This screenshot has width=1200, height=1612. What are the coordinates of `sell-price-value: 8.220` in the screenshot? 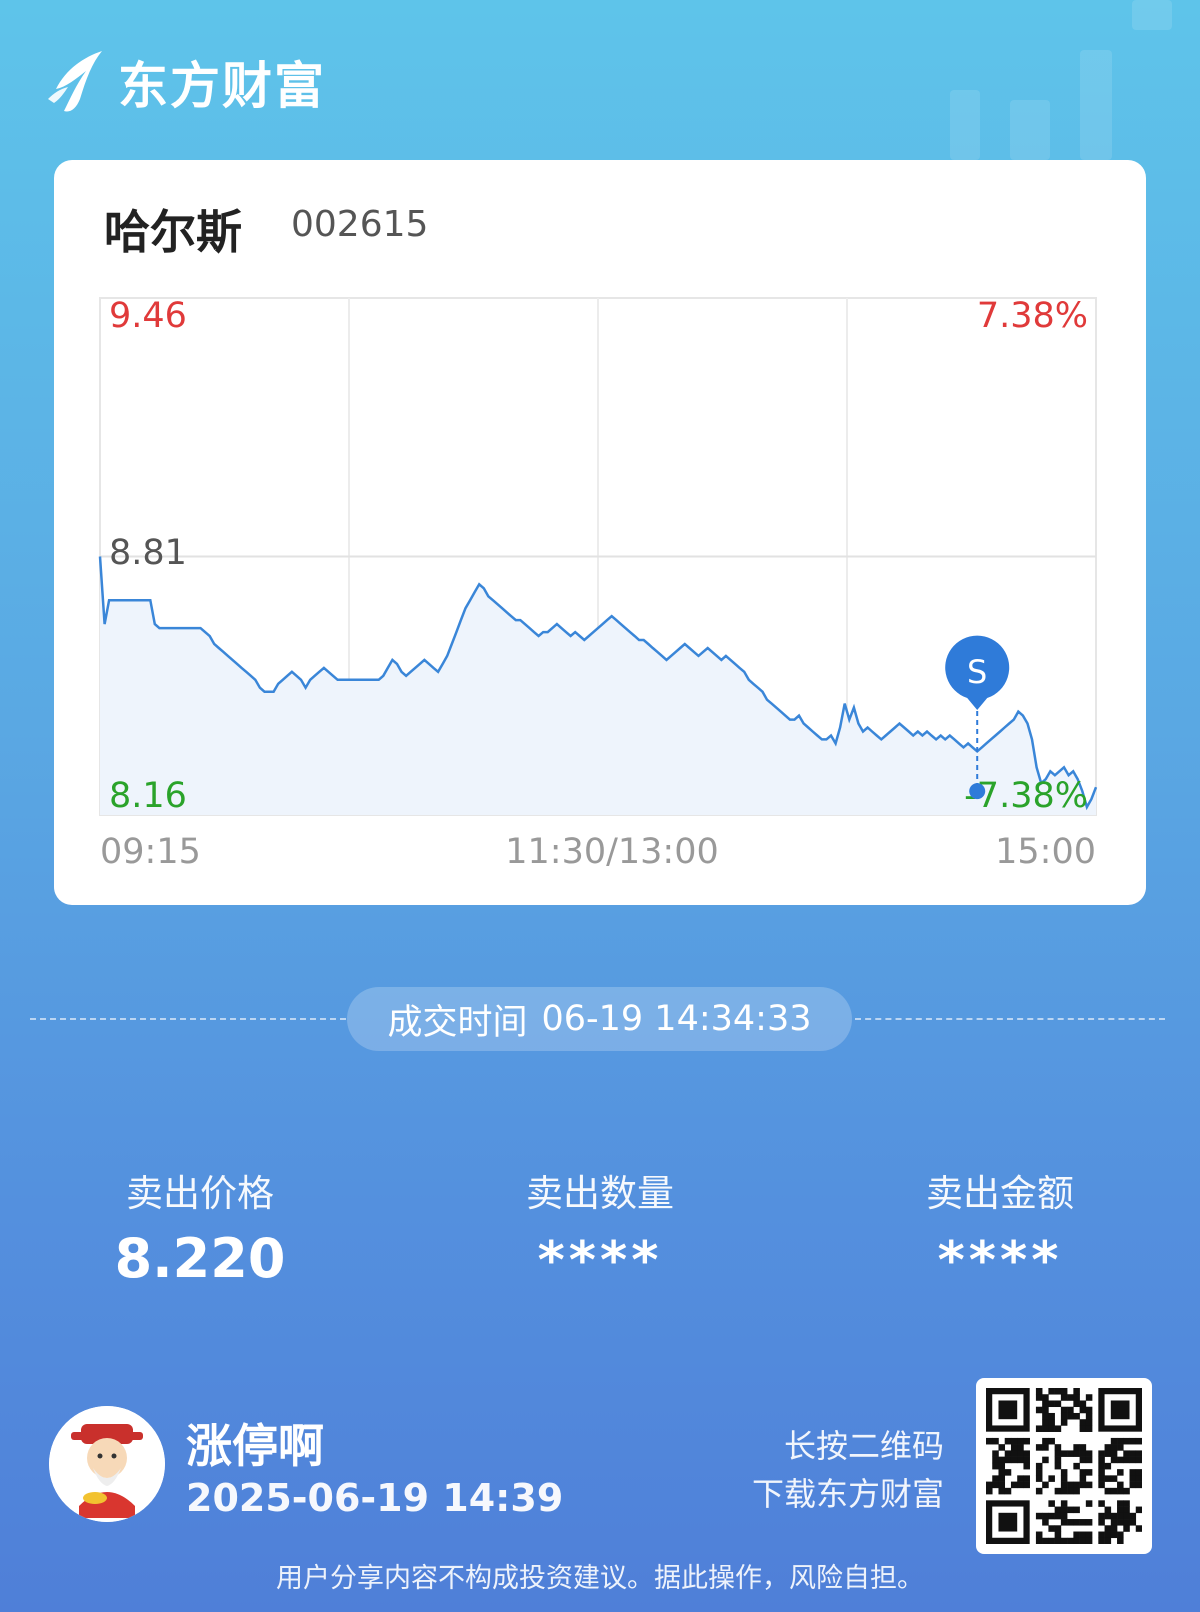 It's located at (200, 1258).